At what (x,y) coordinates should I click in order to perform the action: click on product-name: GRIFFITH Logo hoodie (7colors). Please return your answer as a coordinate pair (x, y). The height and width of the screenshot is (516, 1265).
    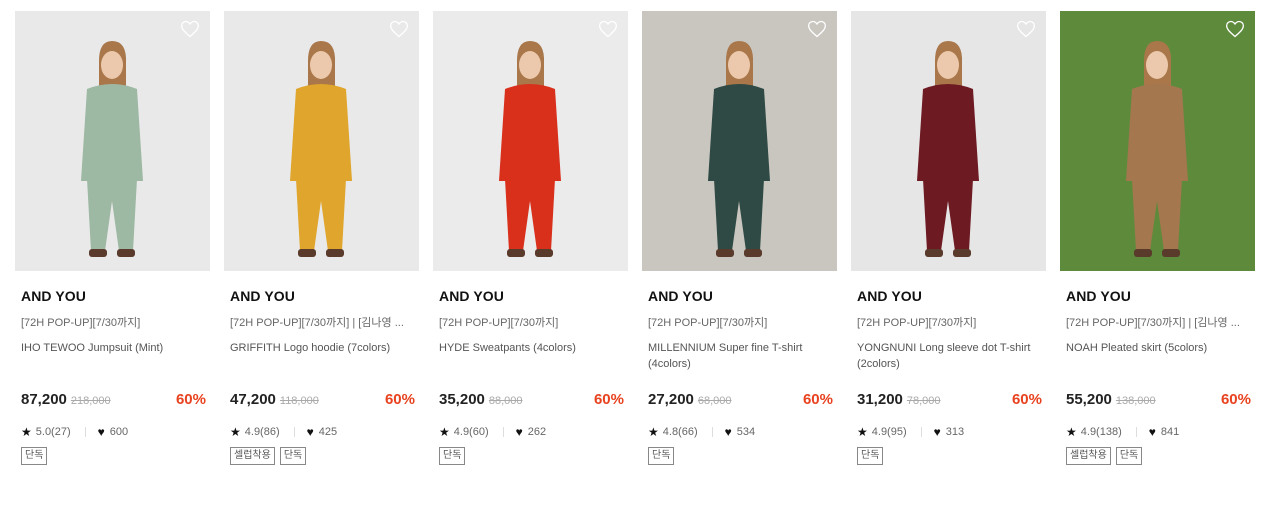
    Looking at the image, I should click on (321, 357).